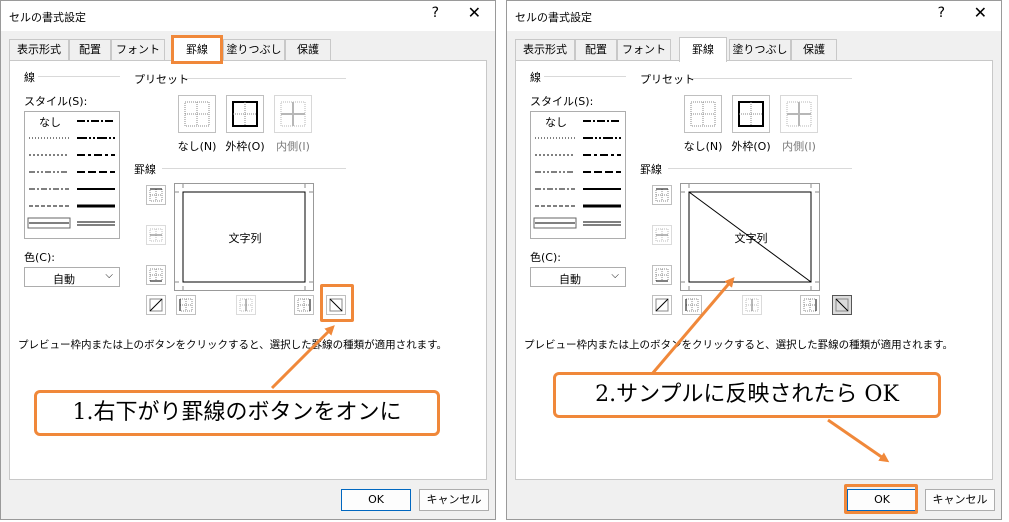 The image size is (1009, 522). I want to click on diagonal-down-button, so click(842, 305).